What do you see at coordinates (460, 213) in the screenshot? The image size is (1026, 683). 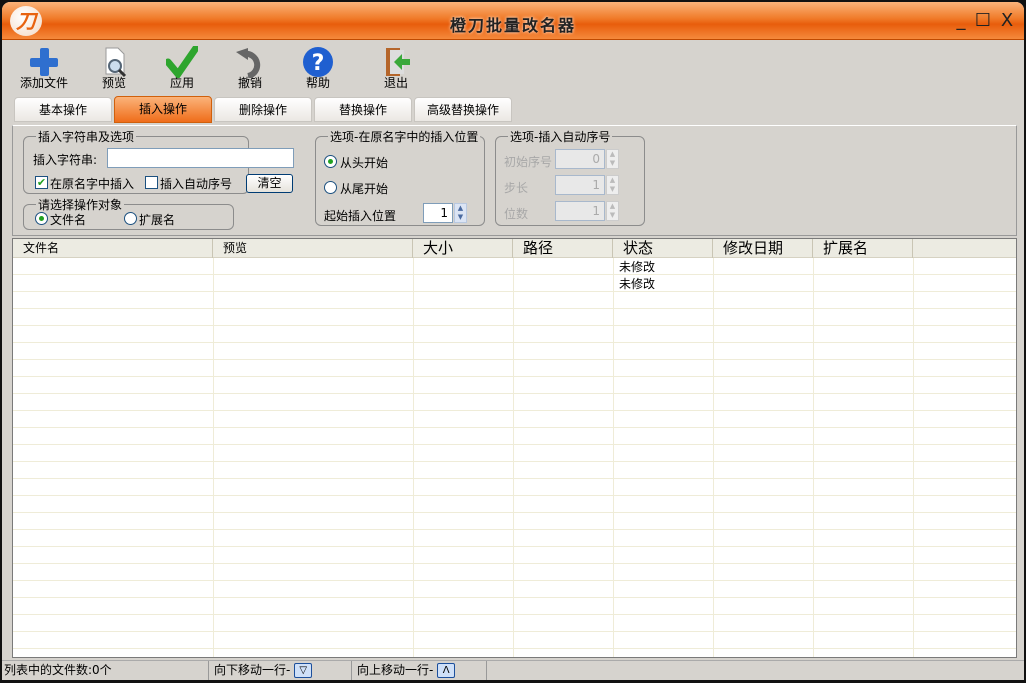 I see `start-position-spinner: ▲ ▼` at bounding box center [460, 213].